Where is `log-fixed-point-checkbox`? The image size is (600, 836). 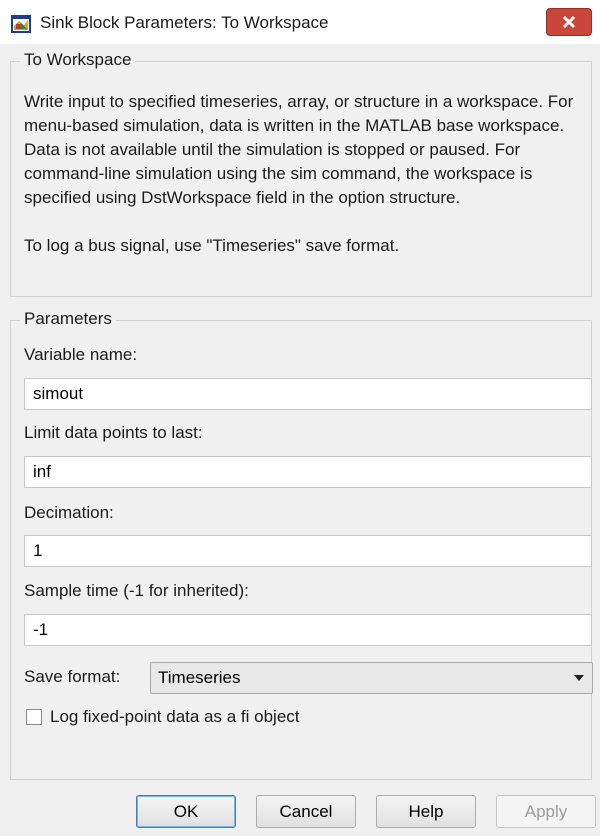
log-fixed-point-checkbox is located at coordinates (34, 717).